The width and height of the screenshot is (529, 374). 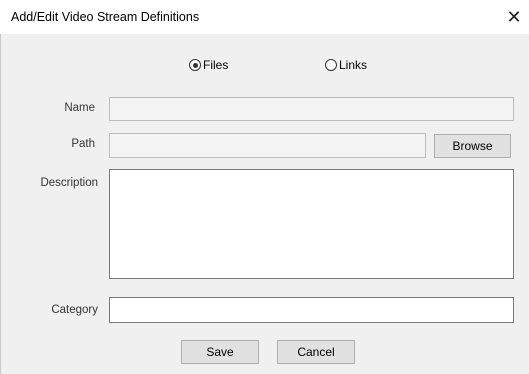 I want to click on files-radio-circle, so click(x=195, y=65).